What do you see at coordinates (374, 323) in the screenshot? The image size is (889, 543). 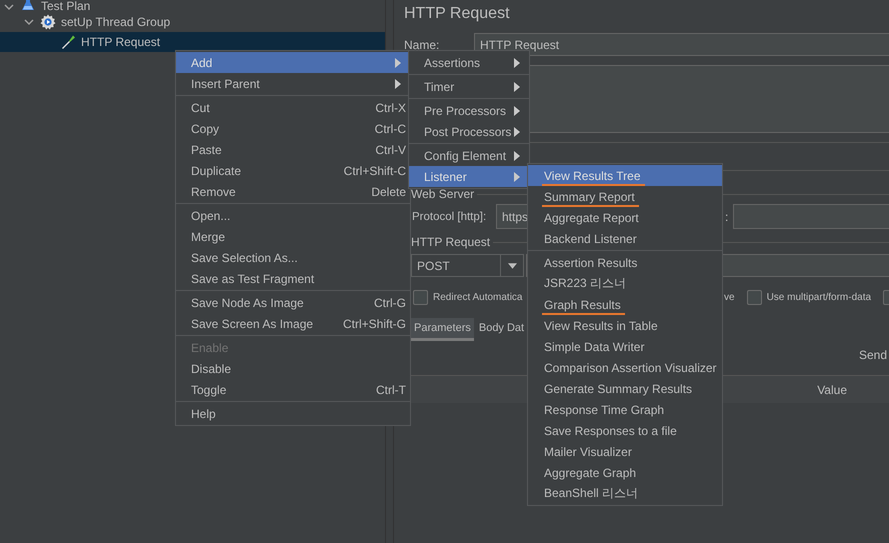 I see `shortcut-text: Ctrl+Shift-G` at bounding box center [374, 323].